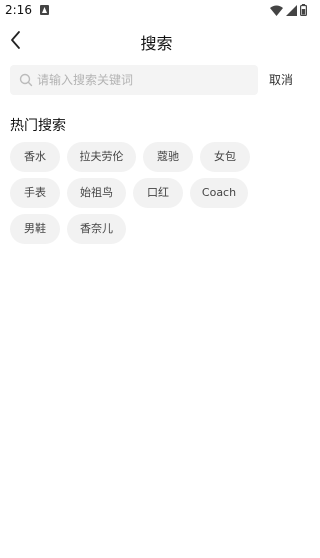 The height and width of the screenshot is (558, 320). What do you see at coordinates (291, 10) in the screenshot?
I see `signal-icon` at bounding box center [291, 10].